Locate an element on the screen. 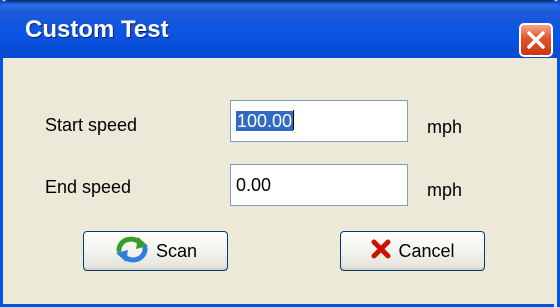  red-x-icon is located at coordinates (381, 251).